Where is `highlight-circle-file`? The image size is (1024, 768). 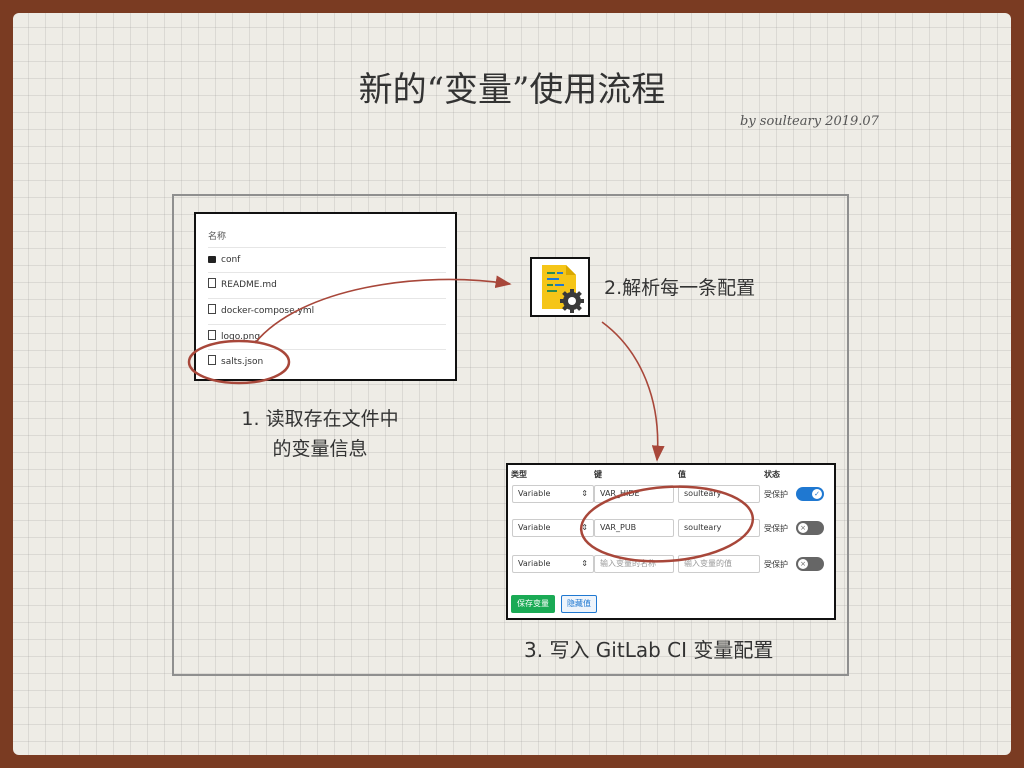
highlight-circle-file is located at coordinates (239, 362).